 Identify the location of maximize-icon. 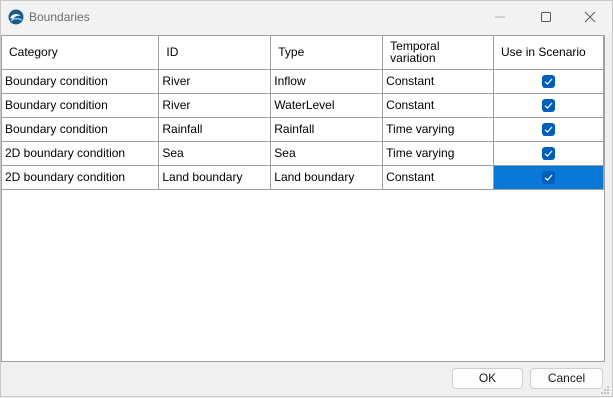
(546, 17).